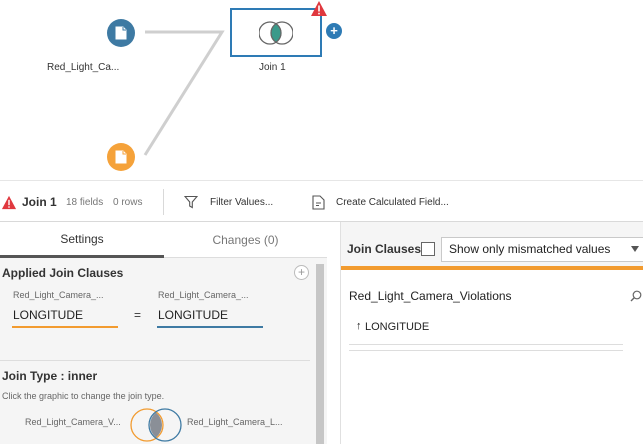 This screenshot has width=643, height=444. What do you see at coordinates (63, 273) in the screenshot?
I see `applied-join-clauses-title: Applied Join Clauses` at bounding box center [63, 273].